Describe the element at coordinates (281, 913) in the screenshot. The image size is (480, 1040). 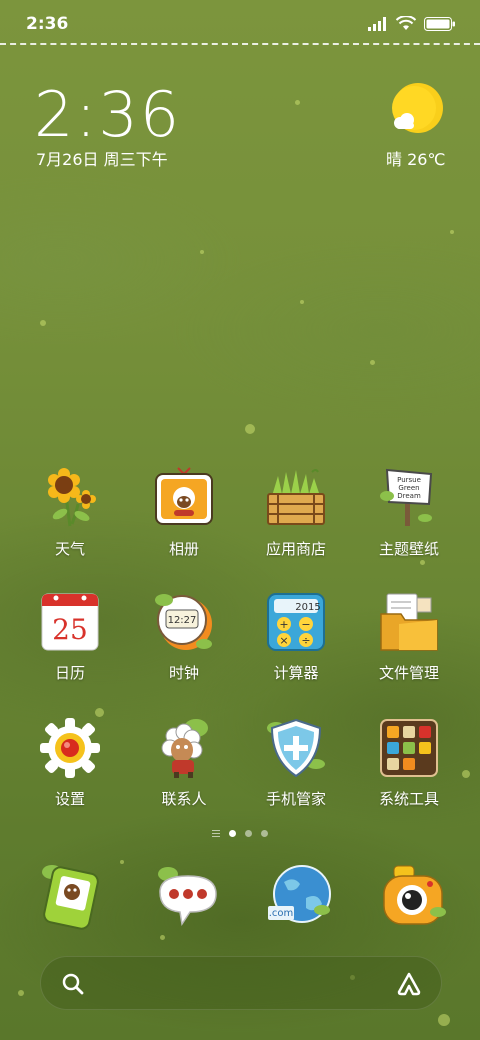
I see `browser-badge-text: .com` at that location.